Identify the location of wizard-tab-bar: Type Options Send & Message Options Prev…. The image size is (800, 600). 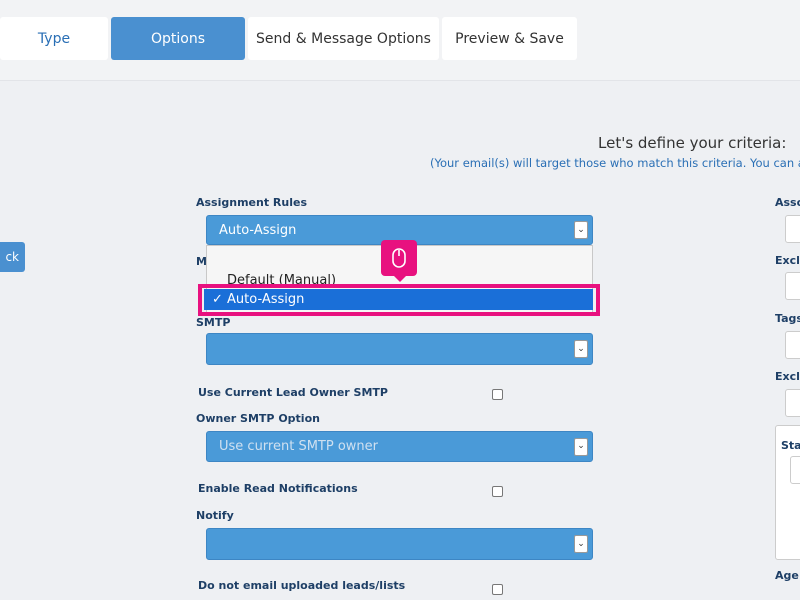
(400, 40).